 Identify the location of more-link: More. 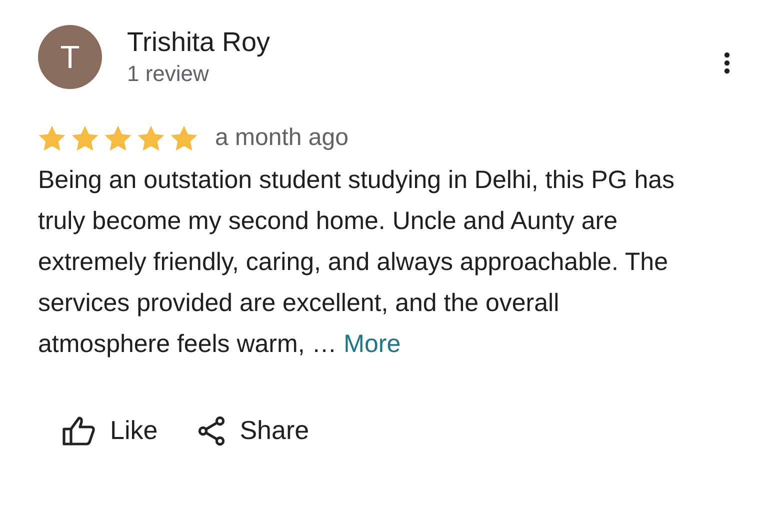
(372, 344).